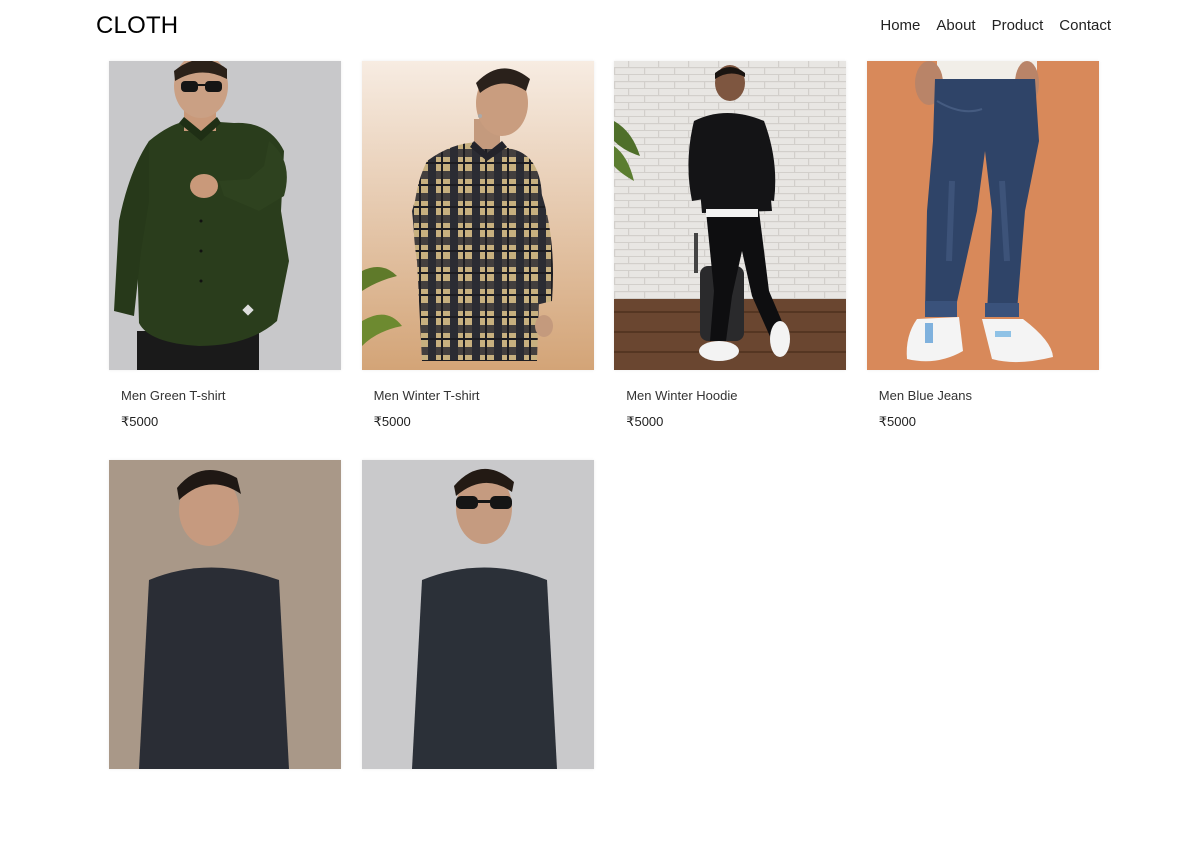 This screenshot has height=843, width=1200. I want to click on nav-links: Home About Product Contact, so click(995, 25).